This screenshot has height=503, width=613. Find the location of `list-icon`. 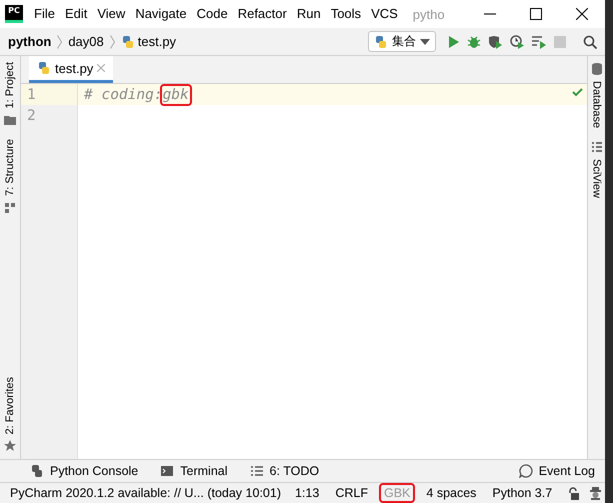

list-icon is located at coordinates (257, 471).